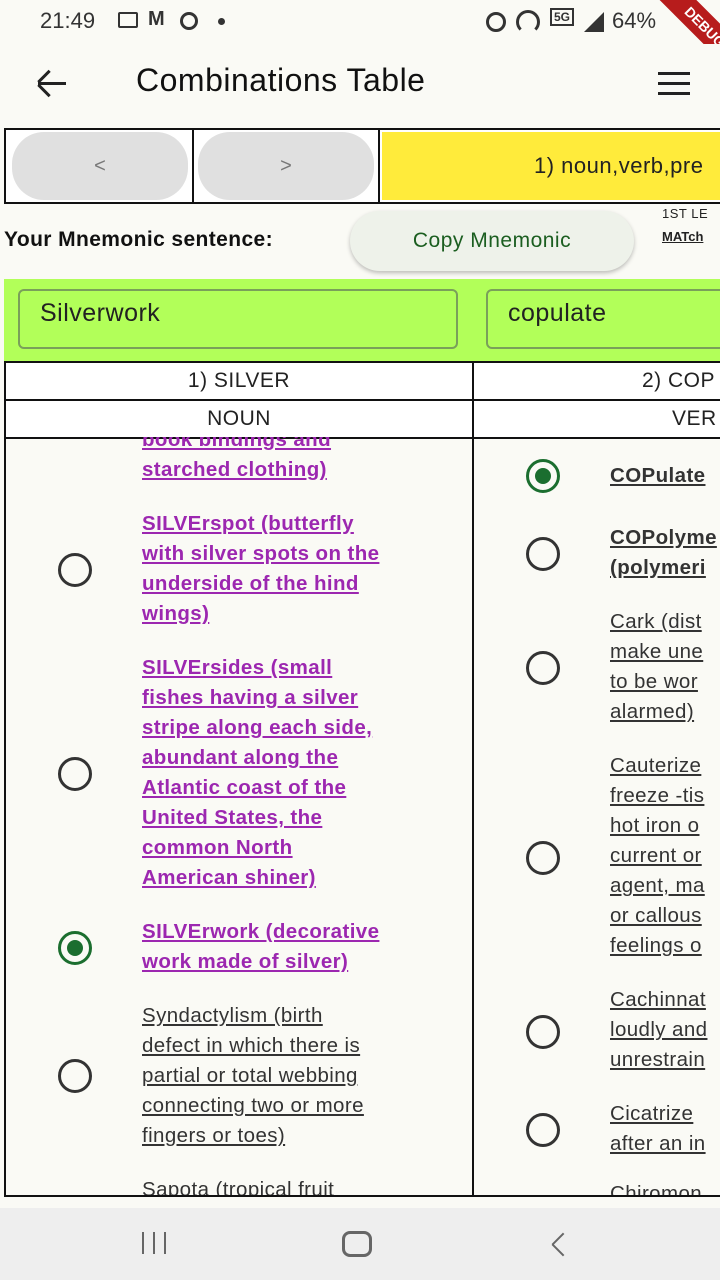 This screenshot has width=720, height=1280. What do you see at coordinates (234, 470) in the screenshot?
I see `list-item: starched clothing)` at bounding box center [234, 470].